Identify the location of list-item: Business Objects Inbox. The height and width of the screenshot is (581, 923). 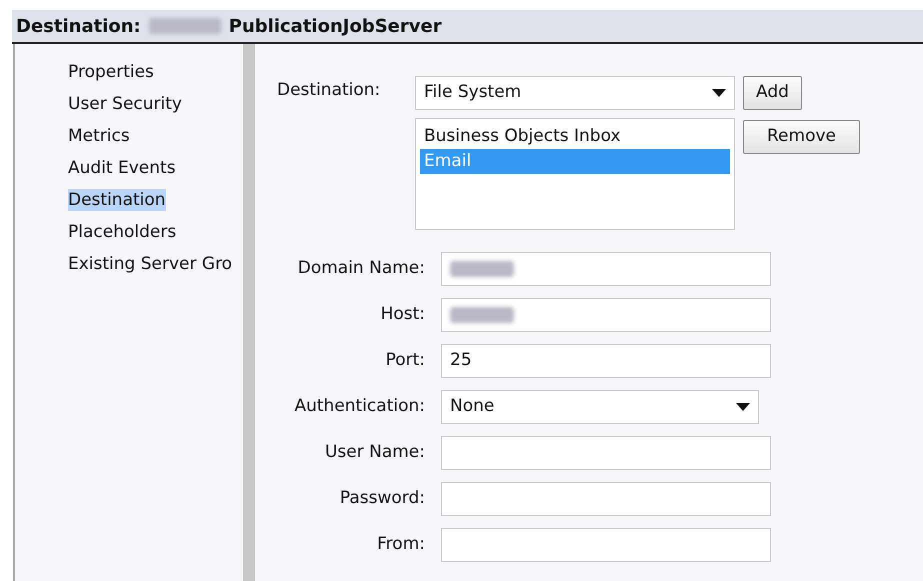
(575, 136).